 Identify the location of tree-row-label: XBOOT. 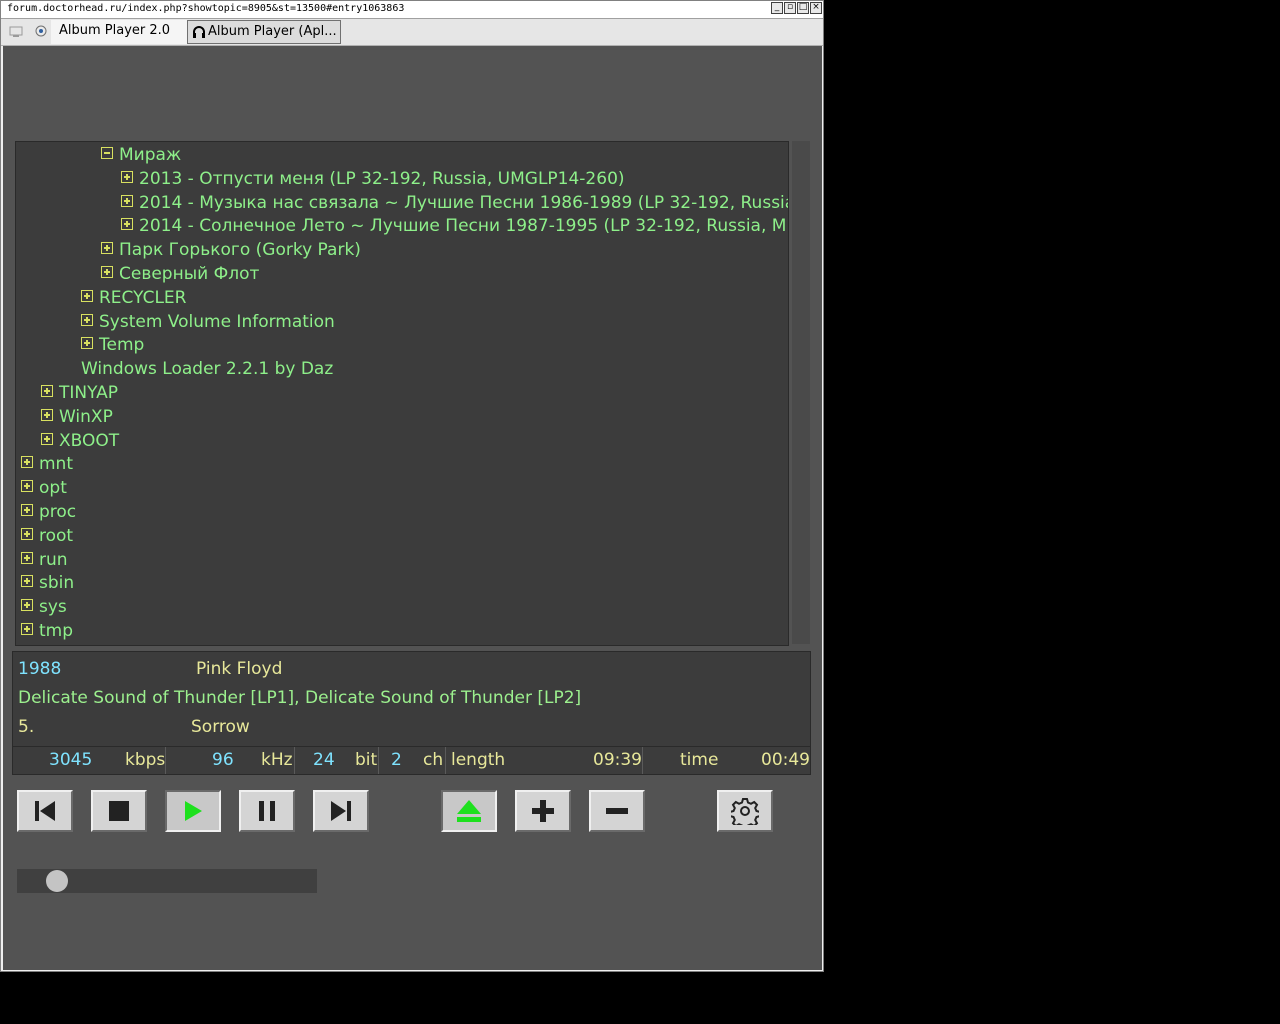
(89, 440).